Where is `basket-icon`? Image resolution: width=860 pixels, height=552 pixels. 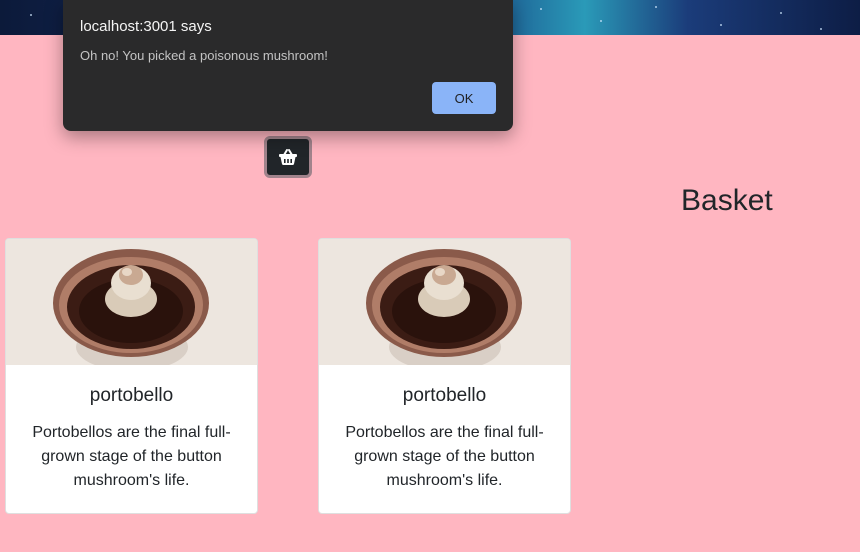 basket-icon is located at coordinates (288, 157).